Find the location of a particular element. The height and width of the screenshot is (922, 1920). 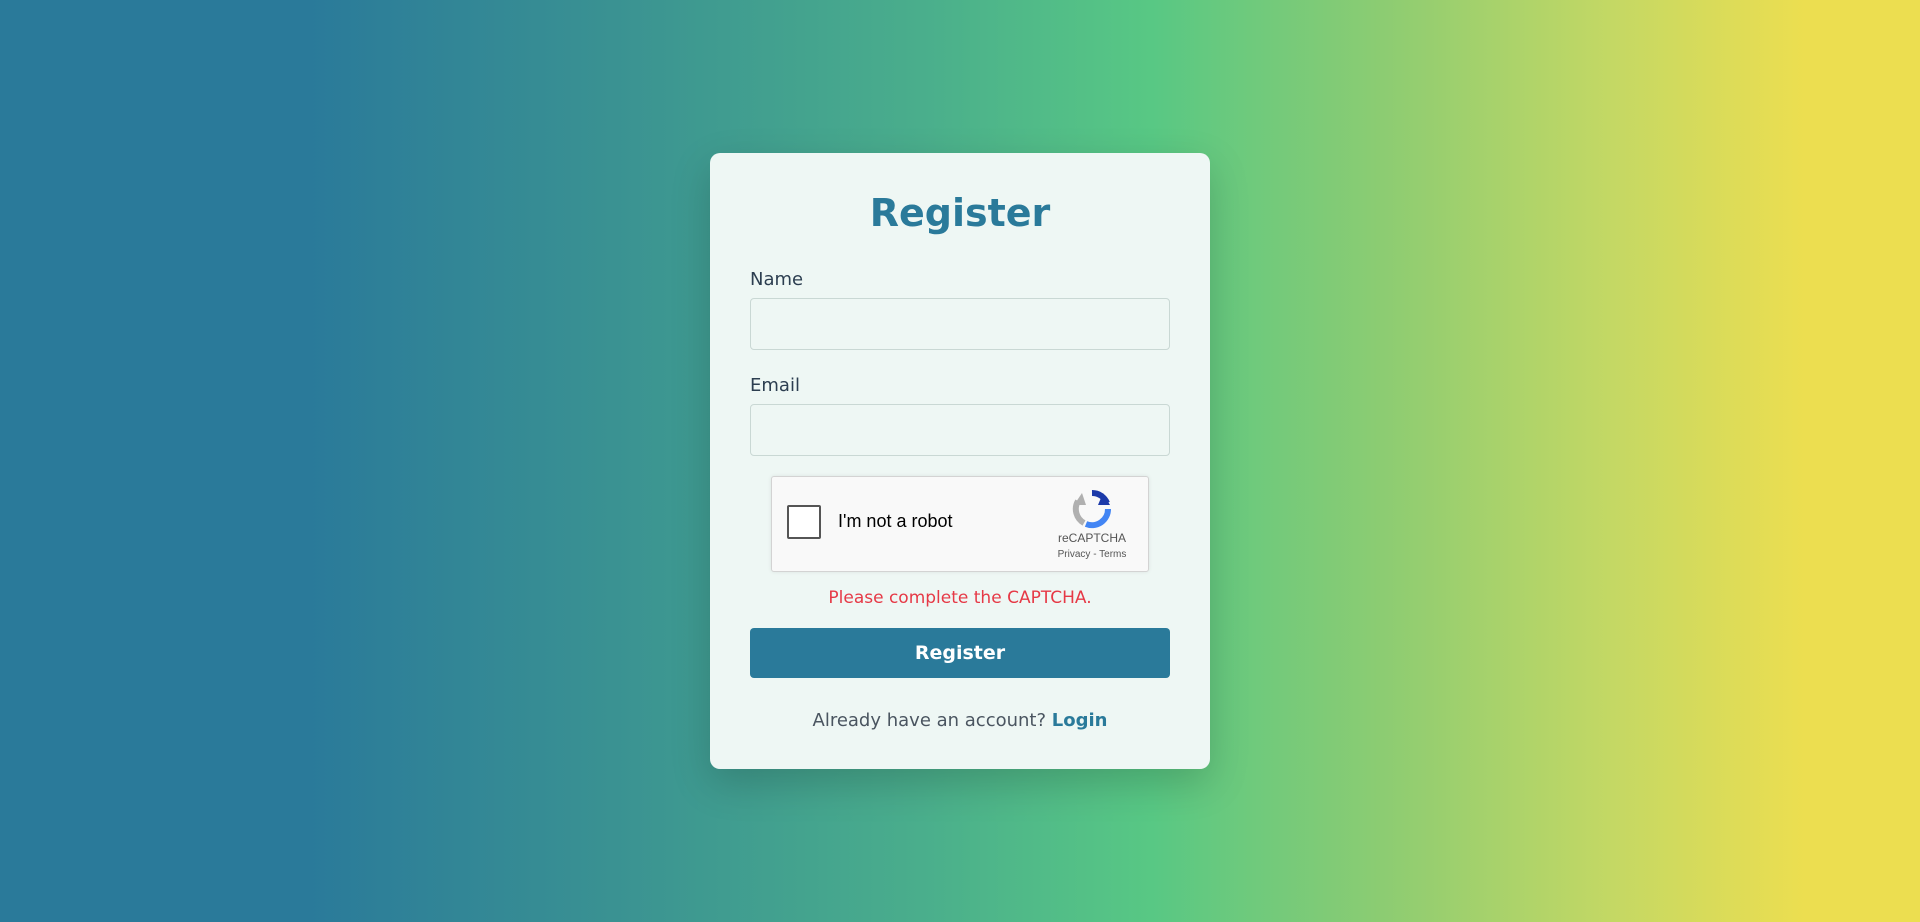

captcha-error-message: Please complete the CAPTCHA. is located at coordinates (960, 598).